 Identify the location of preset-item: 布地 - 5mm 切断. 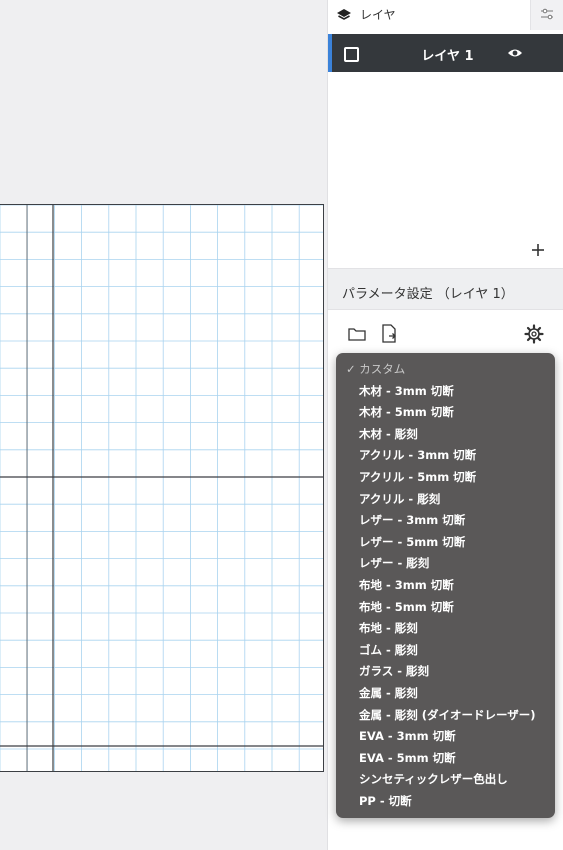
(445, 608).